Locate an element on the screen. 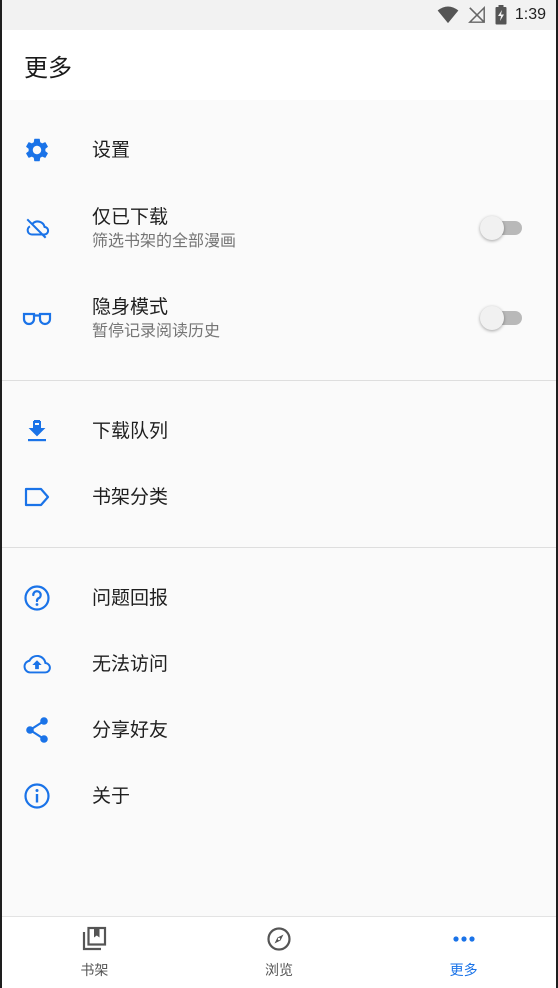 The height and width of the screenshot is (988, 558). menu-item-download-queue: 下载队列 is located at coordinates (279, 431).